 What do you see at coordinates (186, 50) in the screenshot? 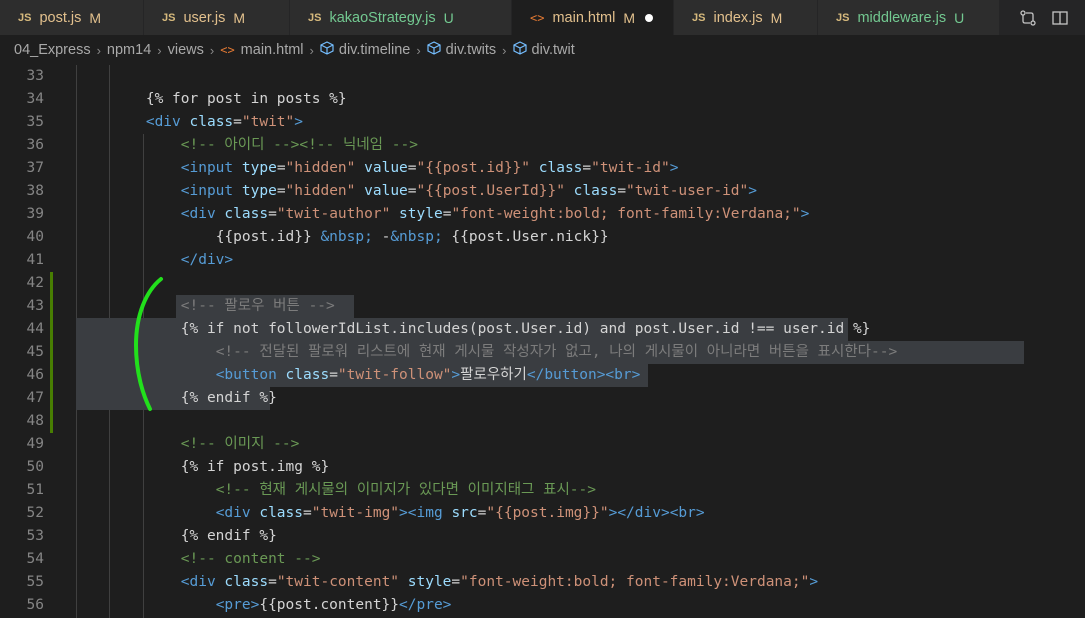
I see `breadcrumb-item: views` at bounding box center [186, 50].